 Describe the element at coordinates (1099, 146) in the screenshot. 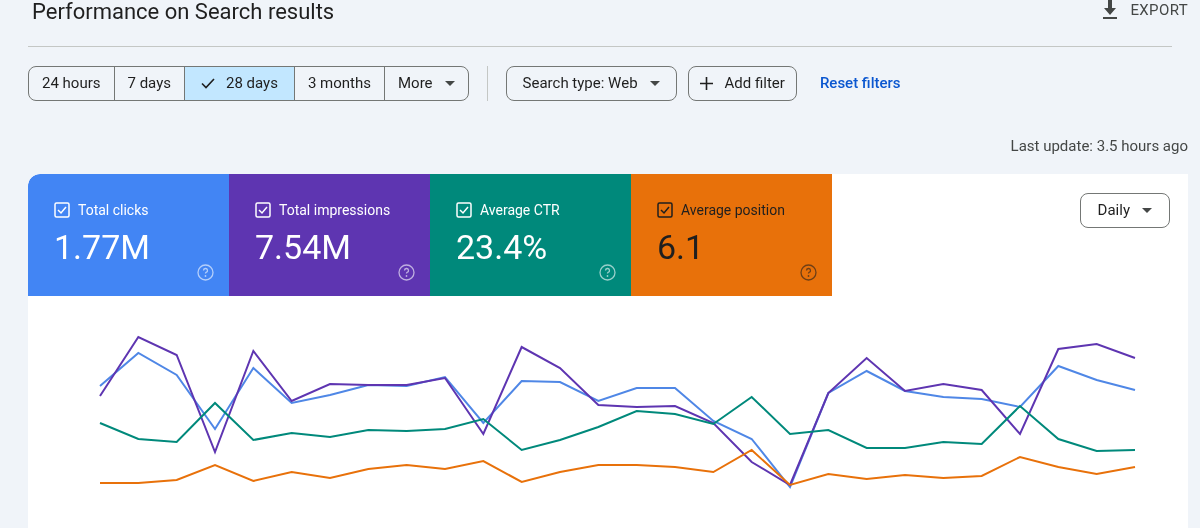

I see `last-update-text: Last update: 3.5 hours ago` at that location.